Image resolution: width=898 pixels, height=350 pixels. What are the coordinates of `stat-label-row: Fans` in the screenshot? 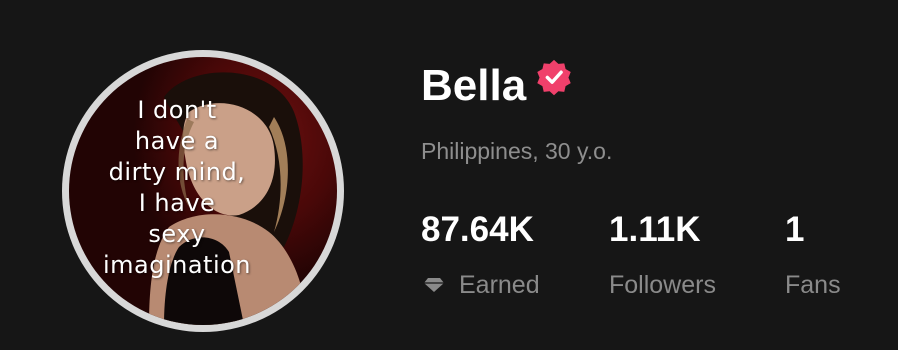 It's located at (813, 285).